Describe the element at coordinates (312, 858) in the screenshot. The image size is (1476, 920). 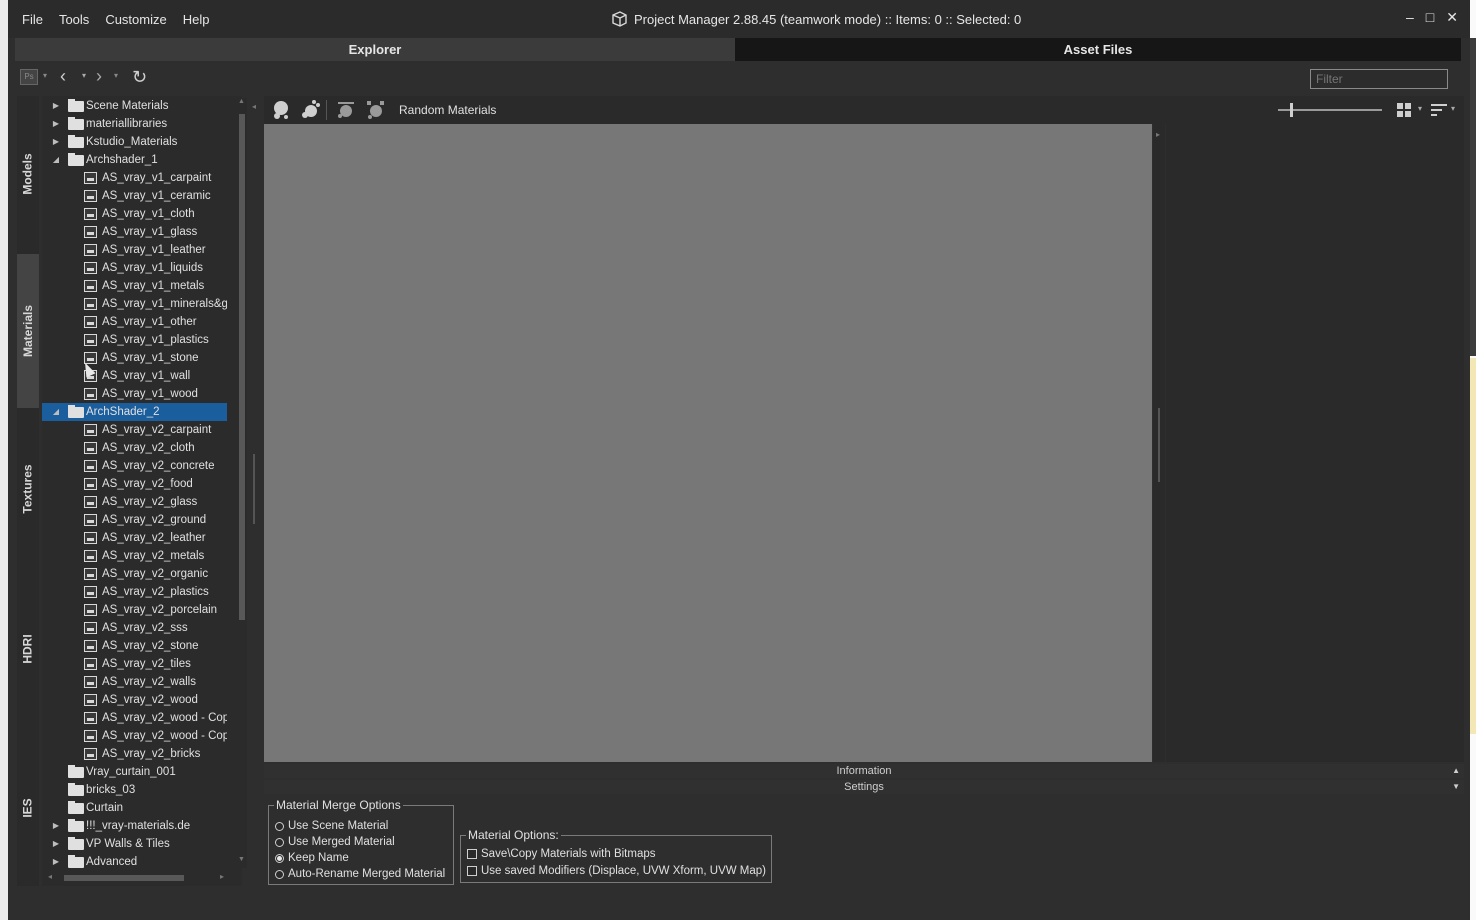
I see `keep-name-option: Keep Name` at that location.